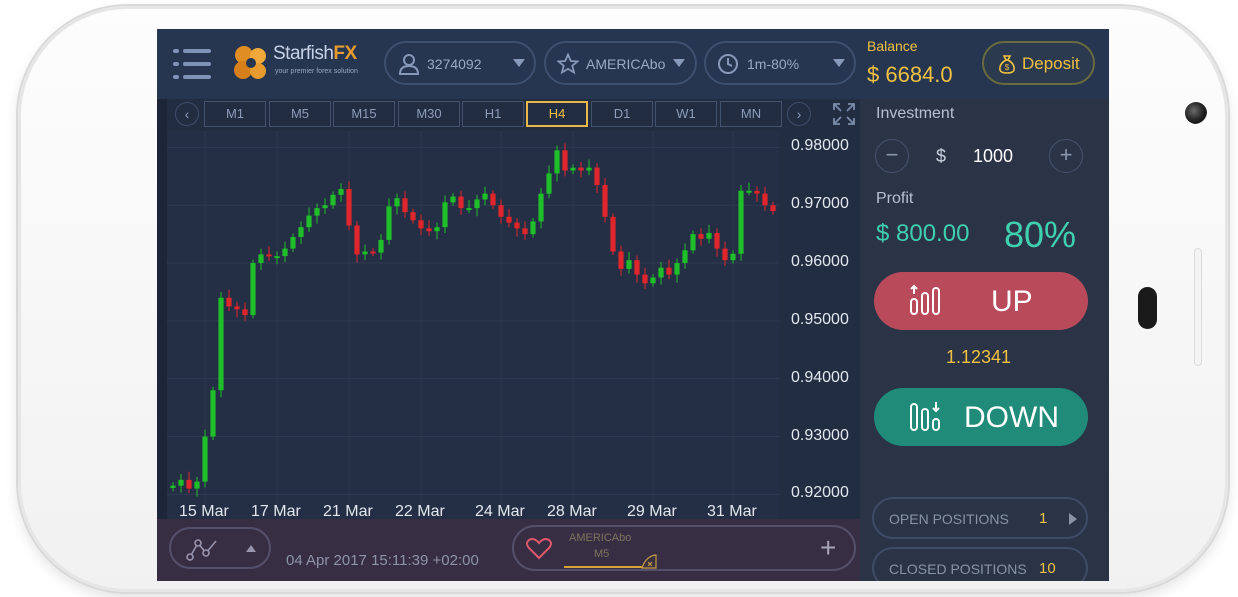 The image size is (1238, 597). I want to click on expiry-selector: 1m-80%, so click(780, 63).